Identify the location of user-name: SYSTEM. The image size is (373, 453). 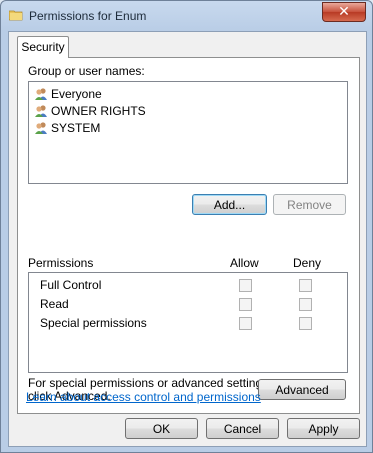
(76, 127).